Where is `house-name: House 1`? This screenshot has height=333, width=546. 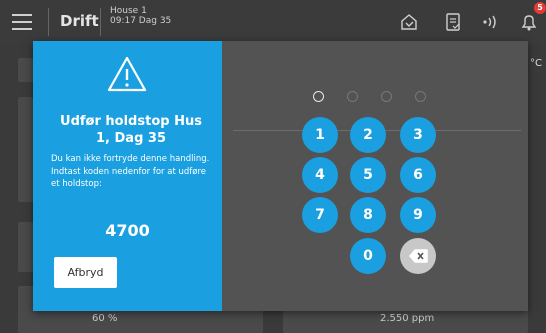
house-name: House 1 is located at coordinates (128, 11).